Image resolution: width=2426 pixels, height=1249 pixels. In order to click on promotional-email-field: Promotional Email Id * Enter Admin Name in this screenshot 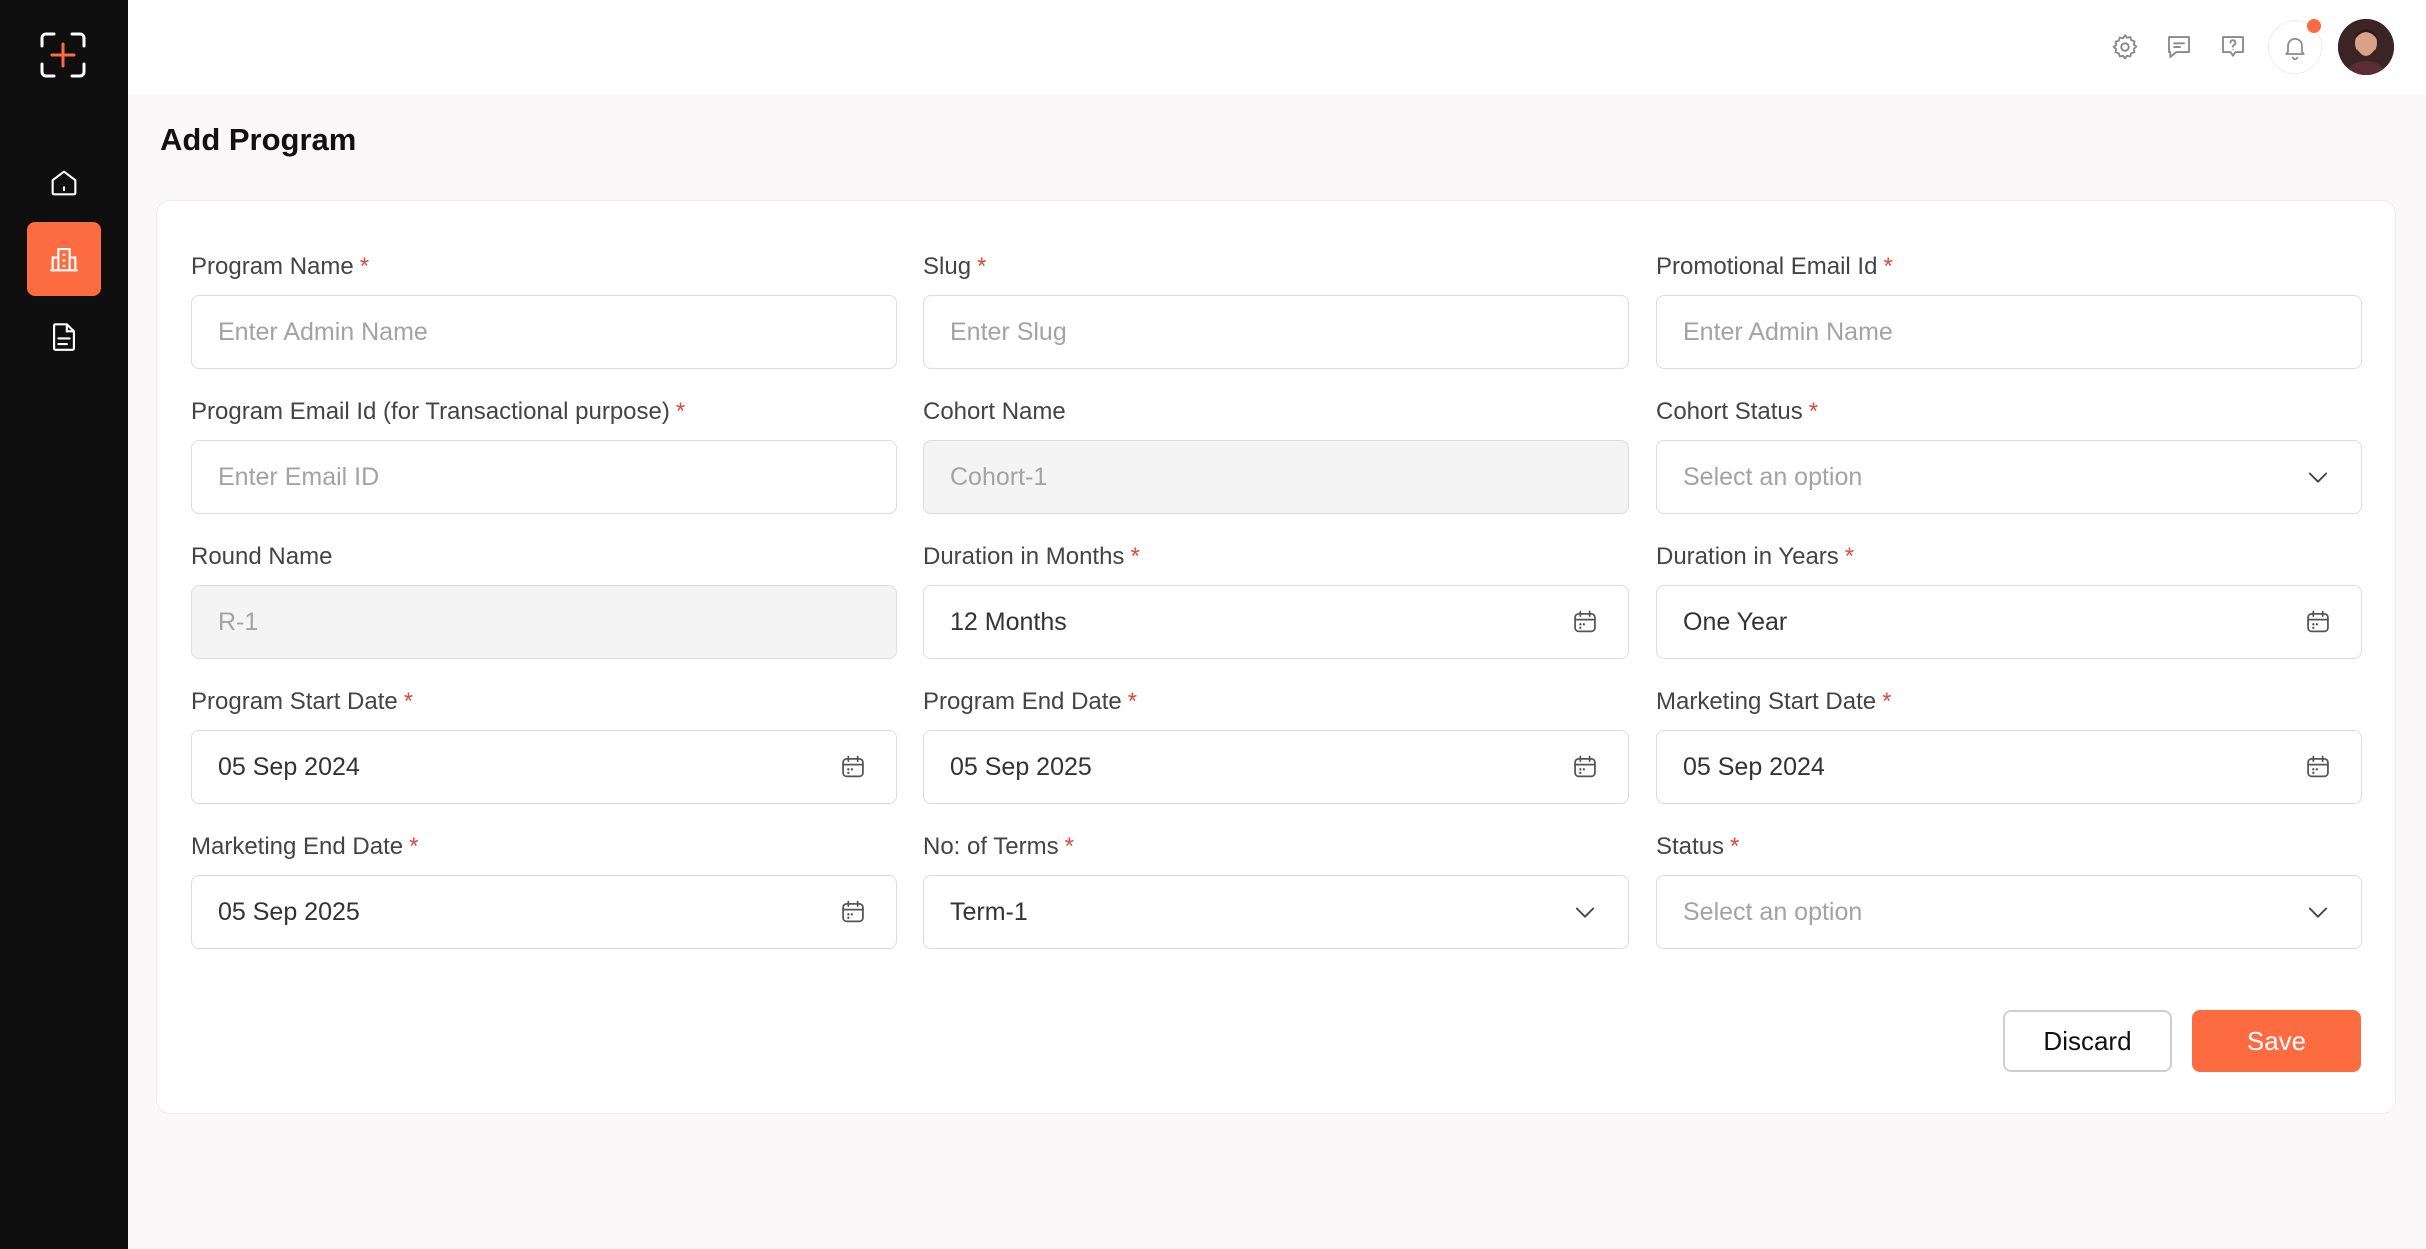, I will do `click(2009, 310)`.